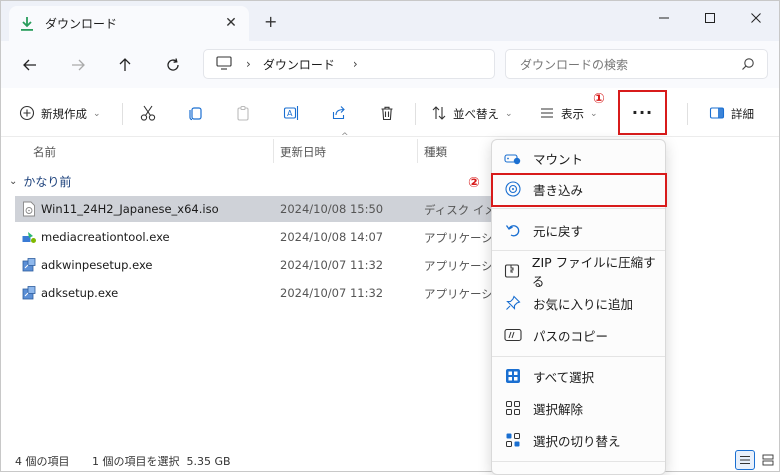  I want to click on menu-item-select-none: 選択解除, so click(580, 408).